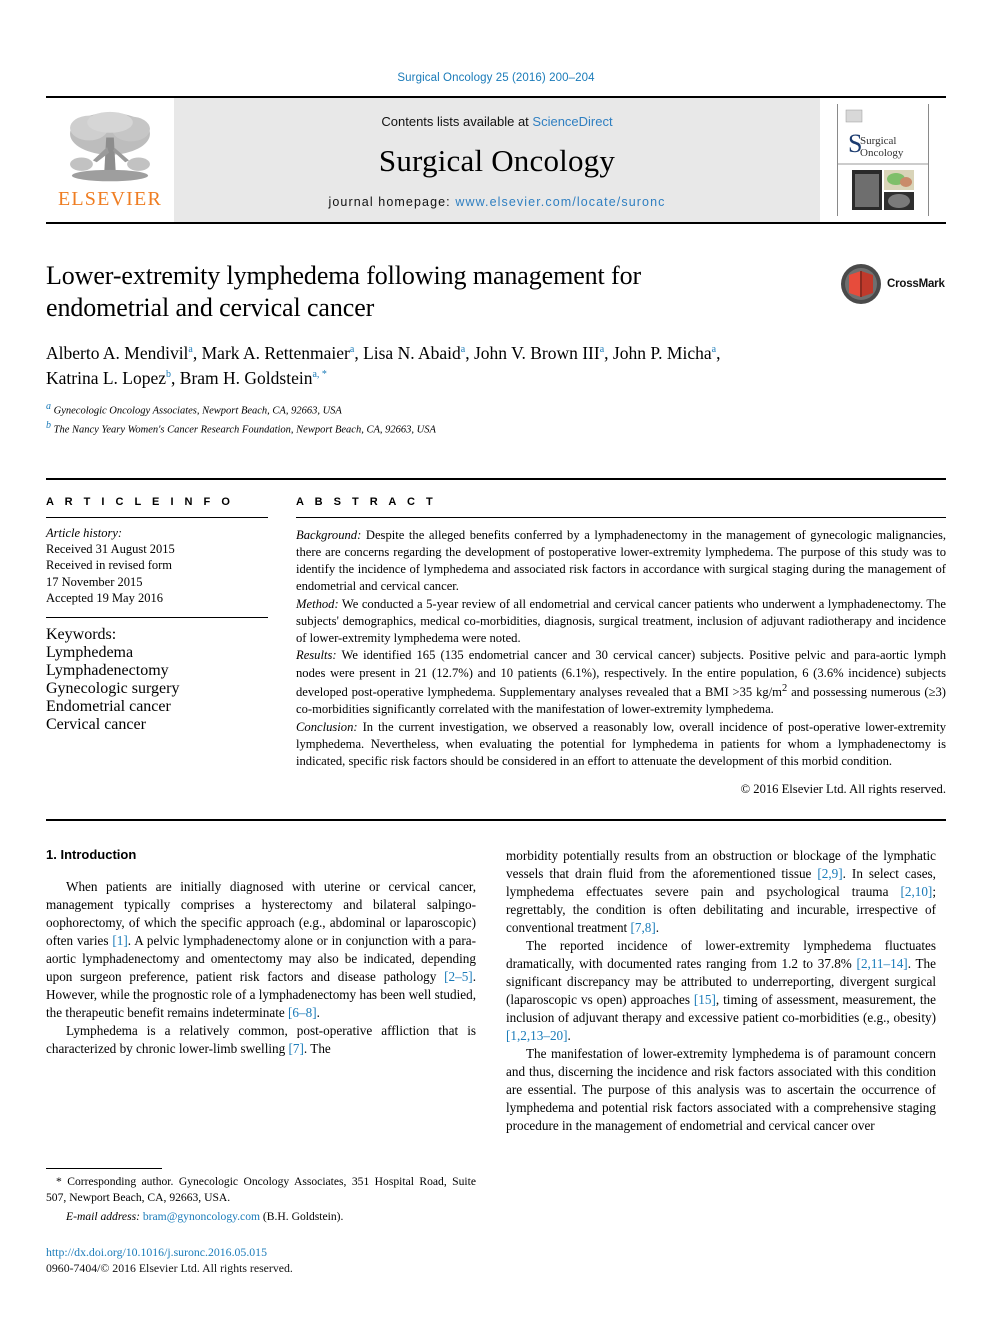 Image resolution: width=992 pixels, height=1323 pixels. I want to click on history-line: 17 November 2015, so click(94, 581).